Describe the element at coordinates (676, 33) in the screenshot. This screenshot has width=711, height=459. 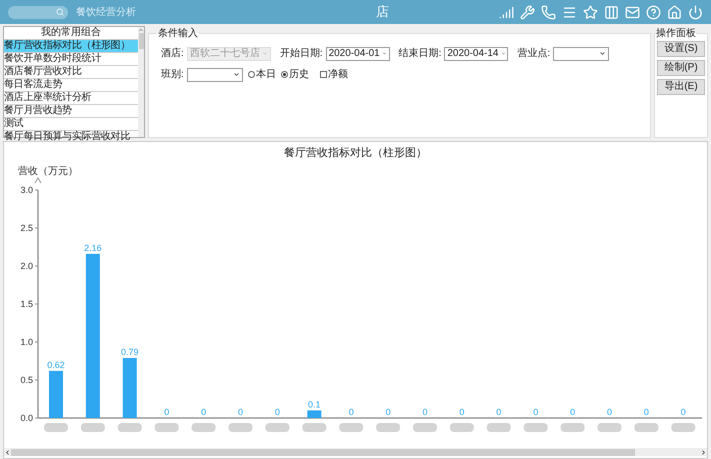
I see `panel-title: 操作面板` at that location.